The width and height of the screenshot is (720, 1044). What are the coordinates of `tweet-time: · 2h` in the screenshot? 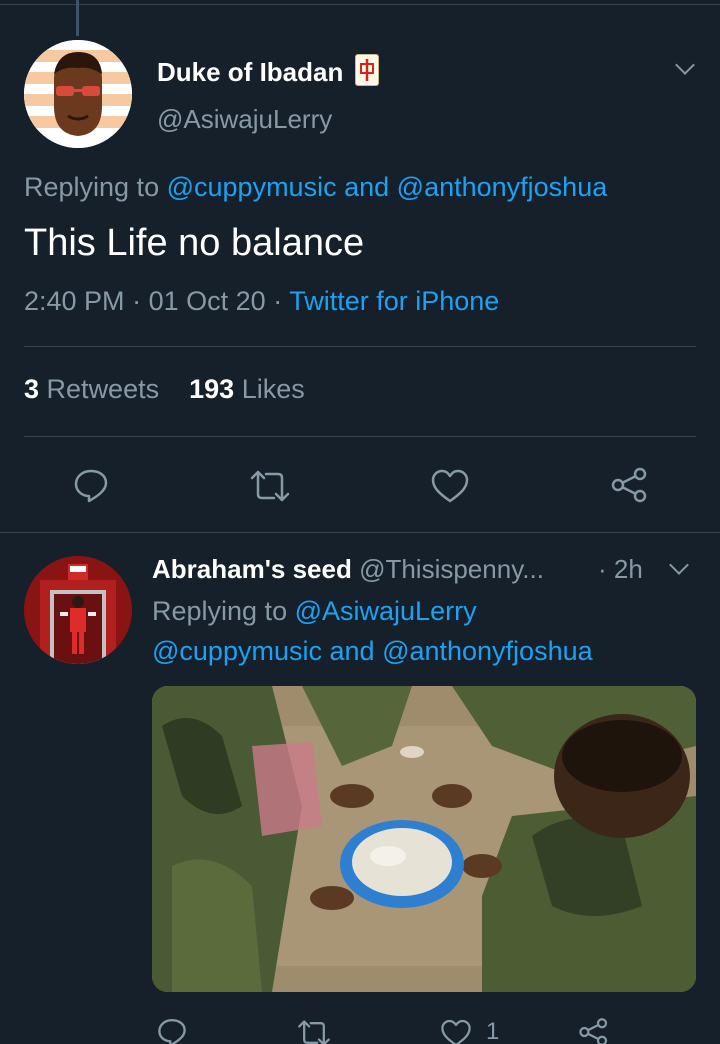 It's located at (620, 569).